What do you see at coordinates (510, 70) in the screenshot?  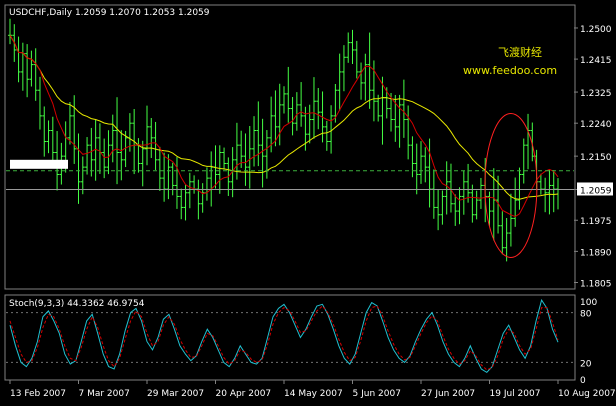 I see `watermark-url: www.feedoo.com` at bounding box center [510, 70].